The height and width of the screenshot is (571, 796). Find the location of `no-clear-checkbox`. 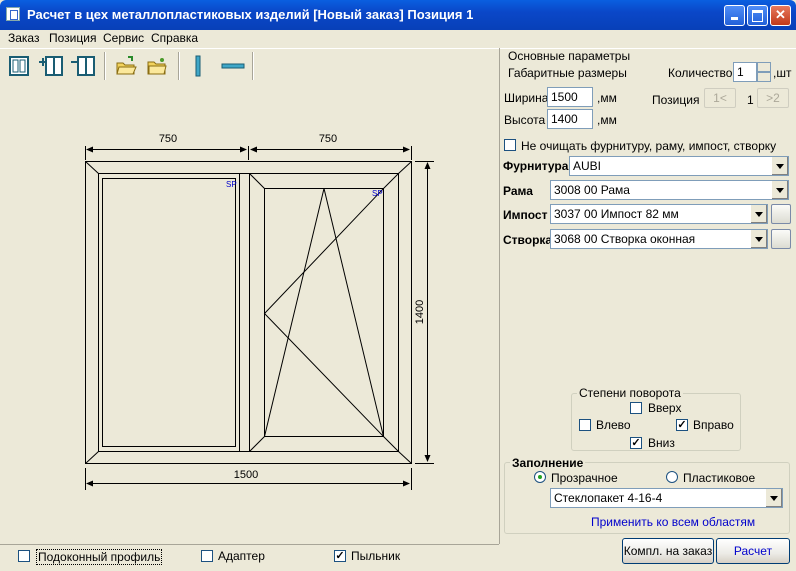

no-clear-checkbox is located at coordinates (510, 145).